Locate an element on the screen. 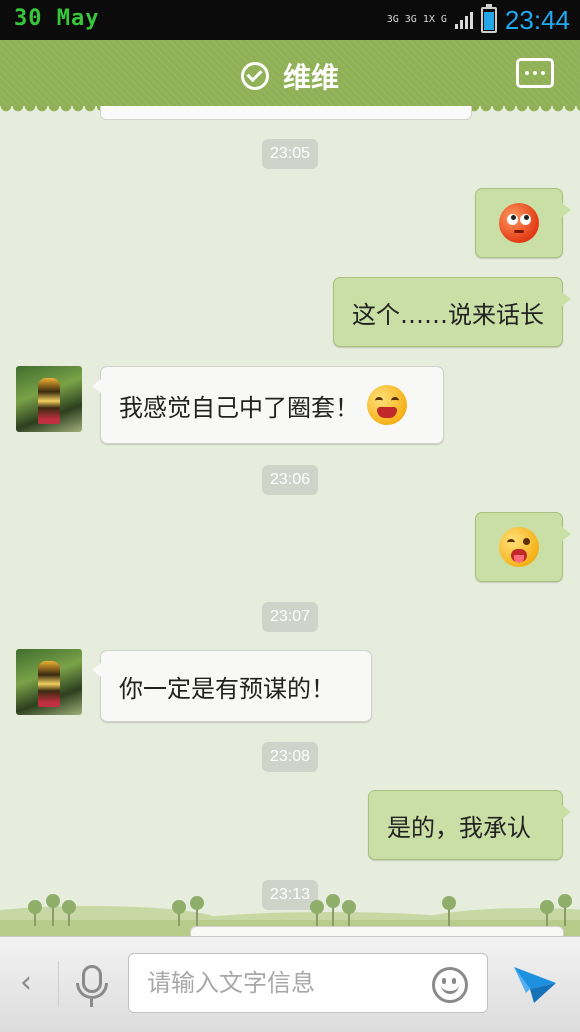  header-title-group: 维维 is located at coordinates (290, 76).